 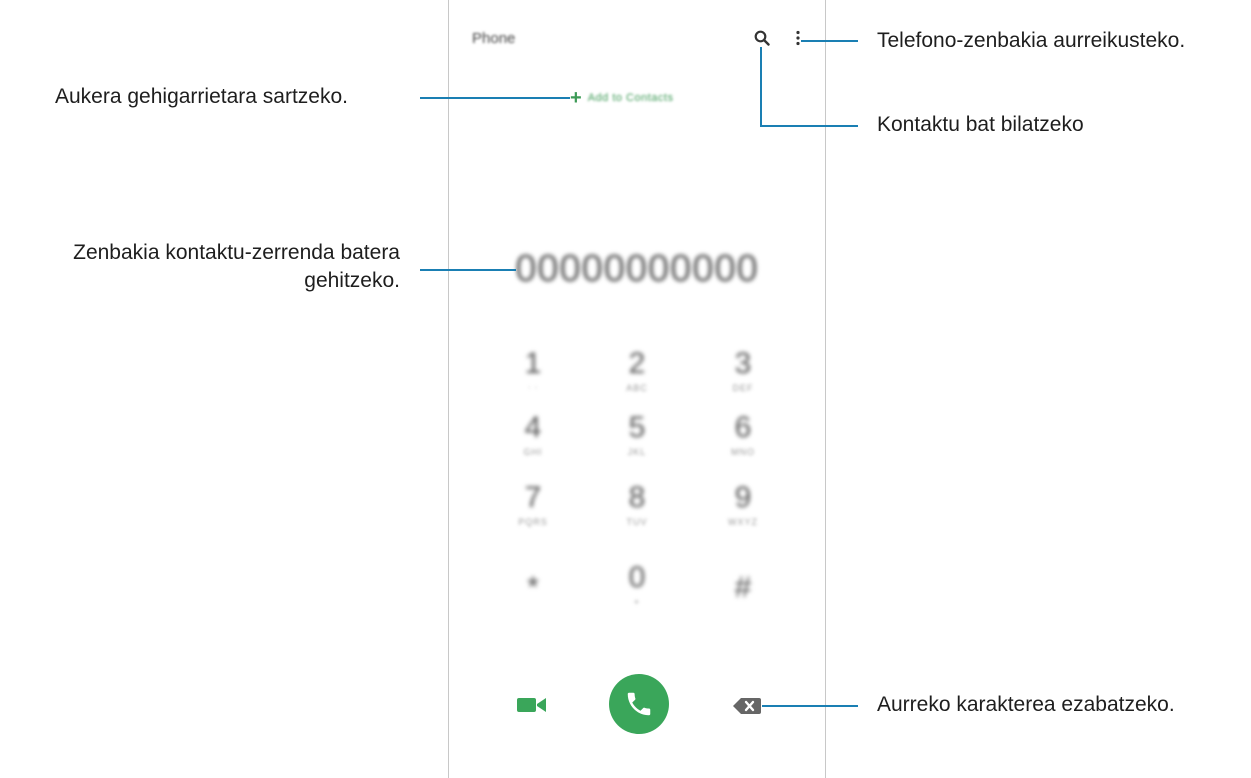 I want to click on key-letters: WXYZ, so click(x=743, y=522).